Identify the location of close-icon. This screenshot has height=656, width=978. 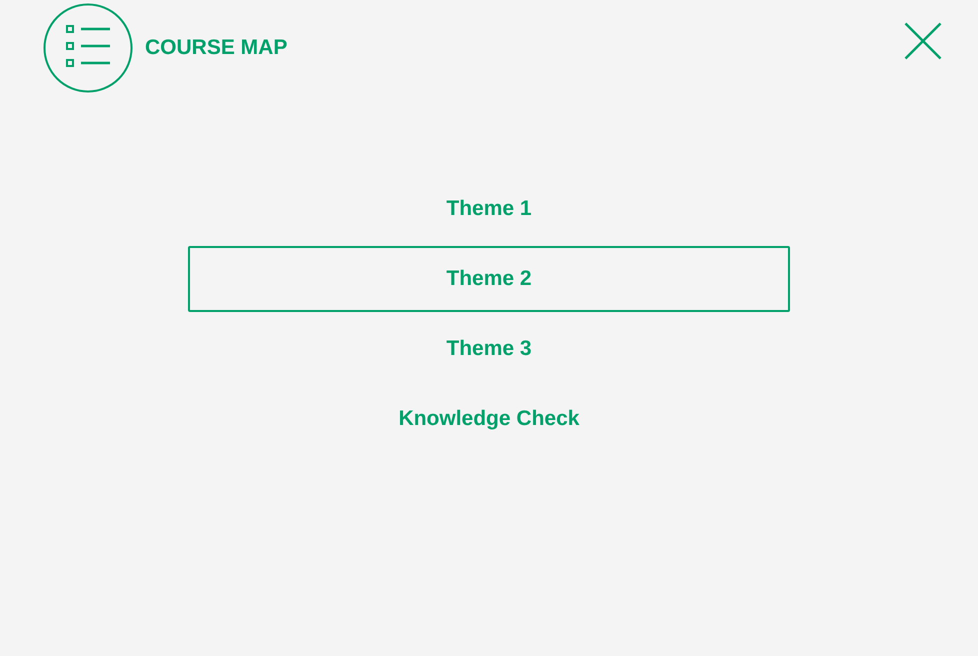
(923, 41).